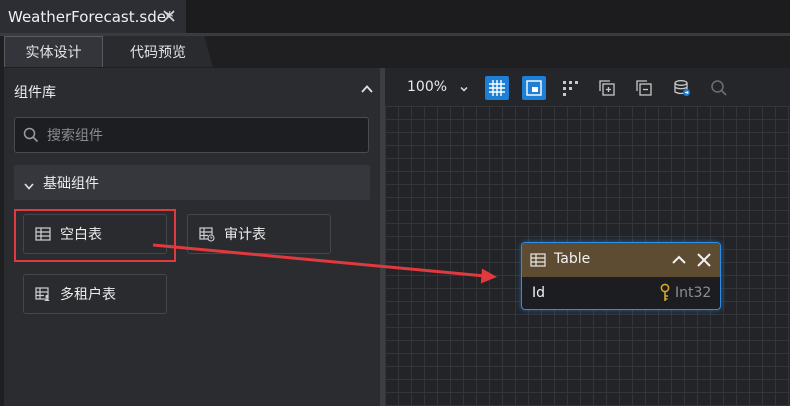  What do you see at coordinates (621, 293) in the screenshot?
I see `field-row: Id Int32` at bounding box center [621, 293].